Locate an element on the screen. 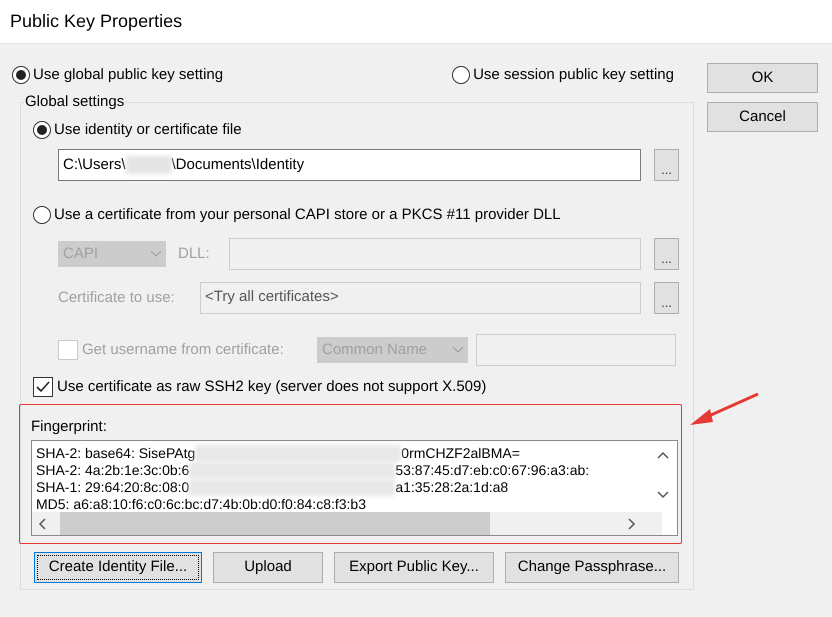 This screenshot has width=832, height=617. checkmark-icon is located at coordinates (43, 387).